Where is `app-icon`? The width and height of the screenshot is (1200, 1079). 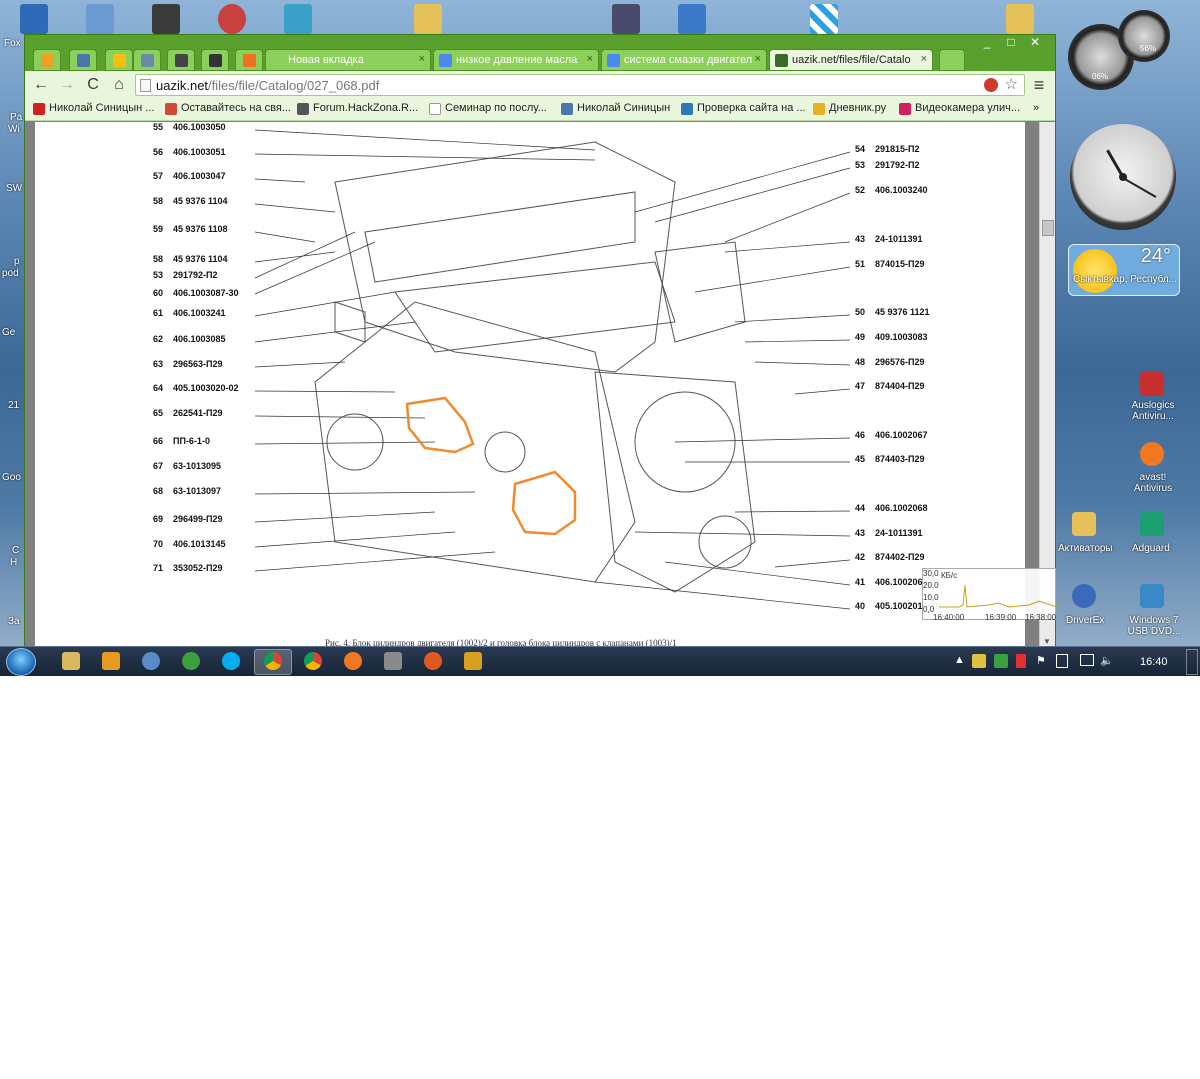
app-icon is located at coordinates (473, 661).